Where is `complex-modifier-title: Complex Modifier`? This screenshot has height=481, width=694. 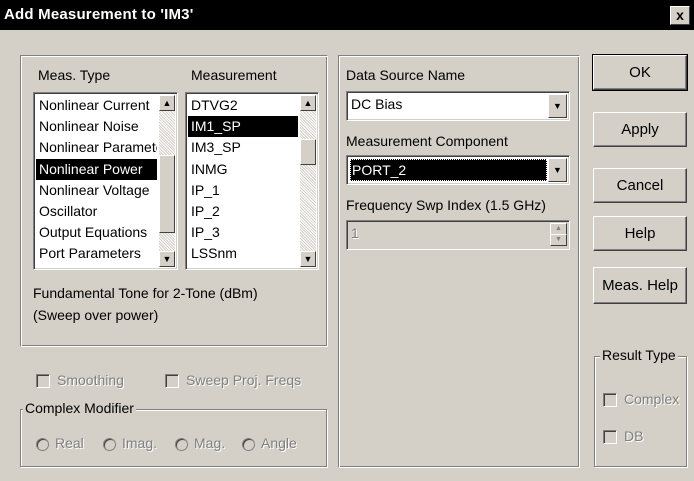
complex-modifier-title: Complex Modifier is located at coordinates (79, 408).